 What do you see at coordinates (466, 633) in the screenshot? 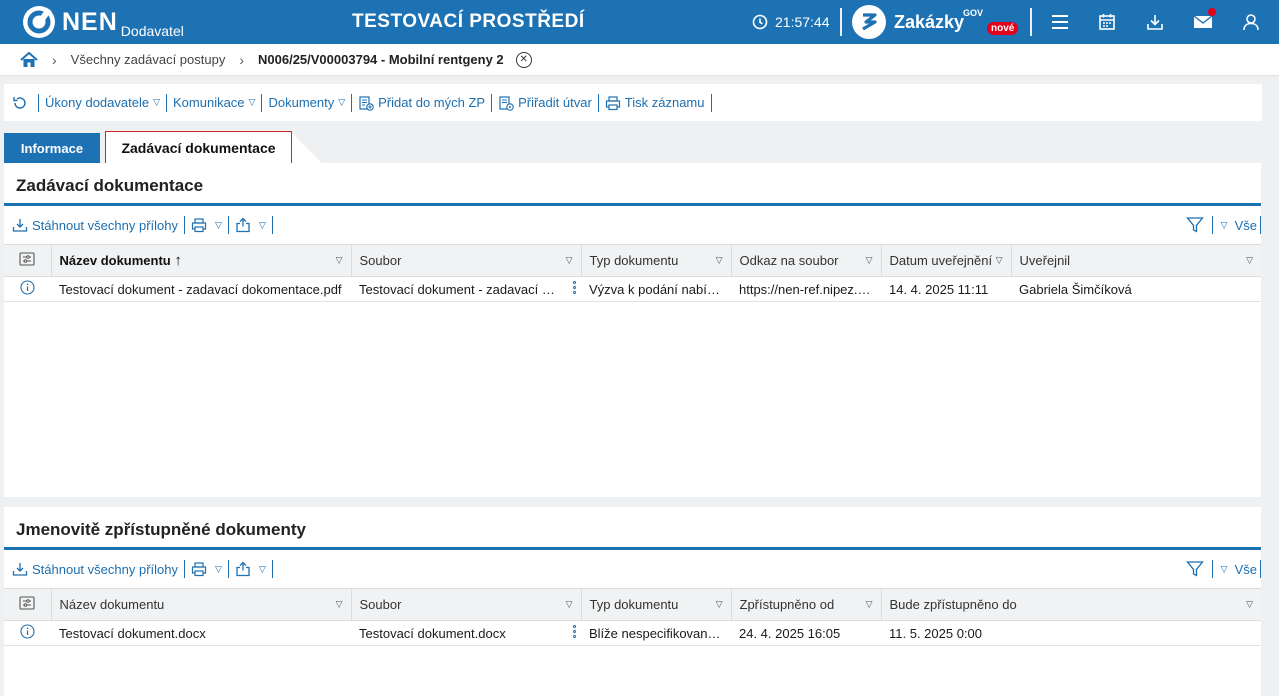
I see `cell-soubor: Testovací dokument.docx` at bounding box center [466, 633].